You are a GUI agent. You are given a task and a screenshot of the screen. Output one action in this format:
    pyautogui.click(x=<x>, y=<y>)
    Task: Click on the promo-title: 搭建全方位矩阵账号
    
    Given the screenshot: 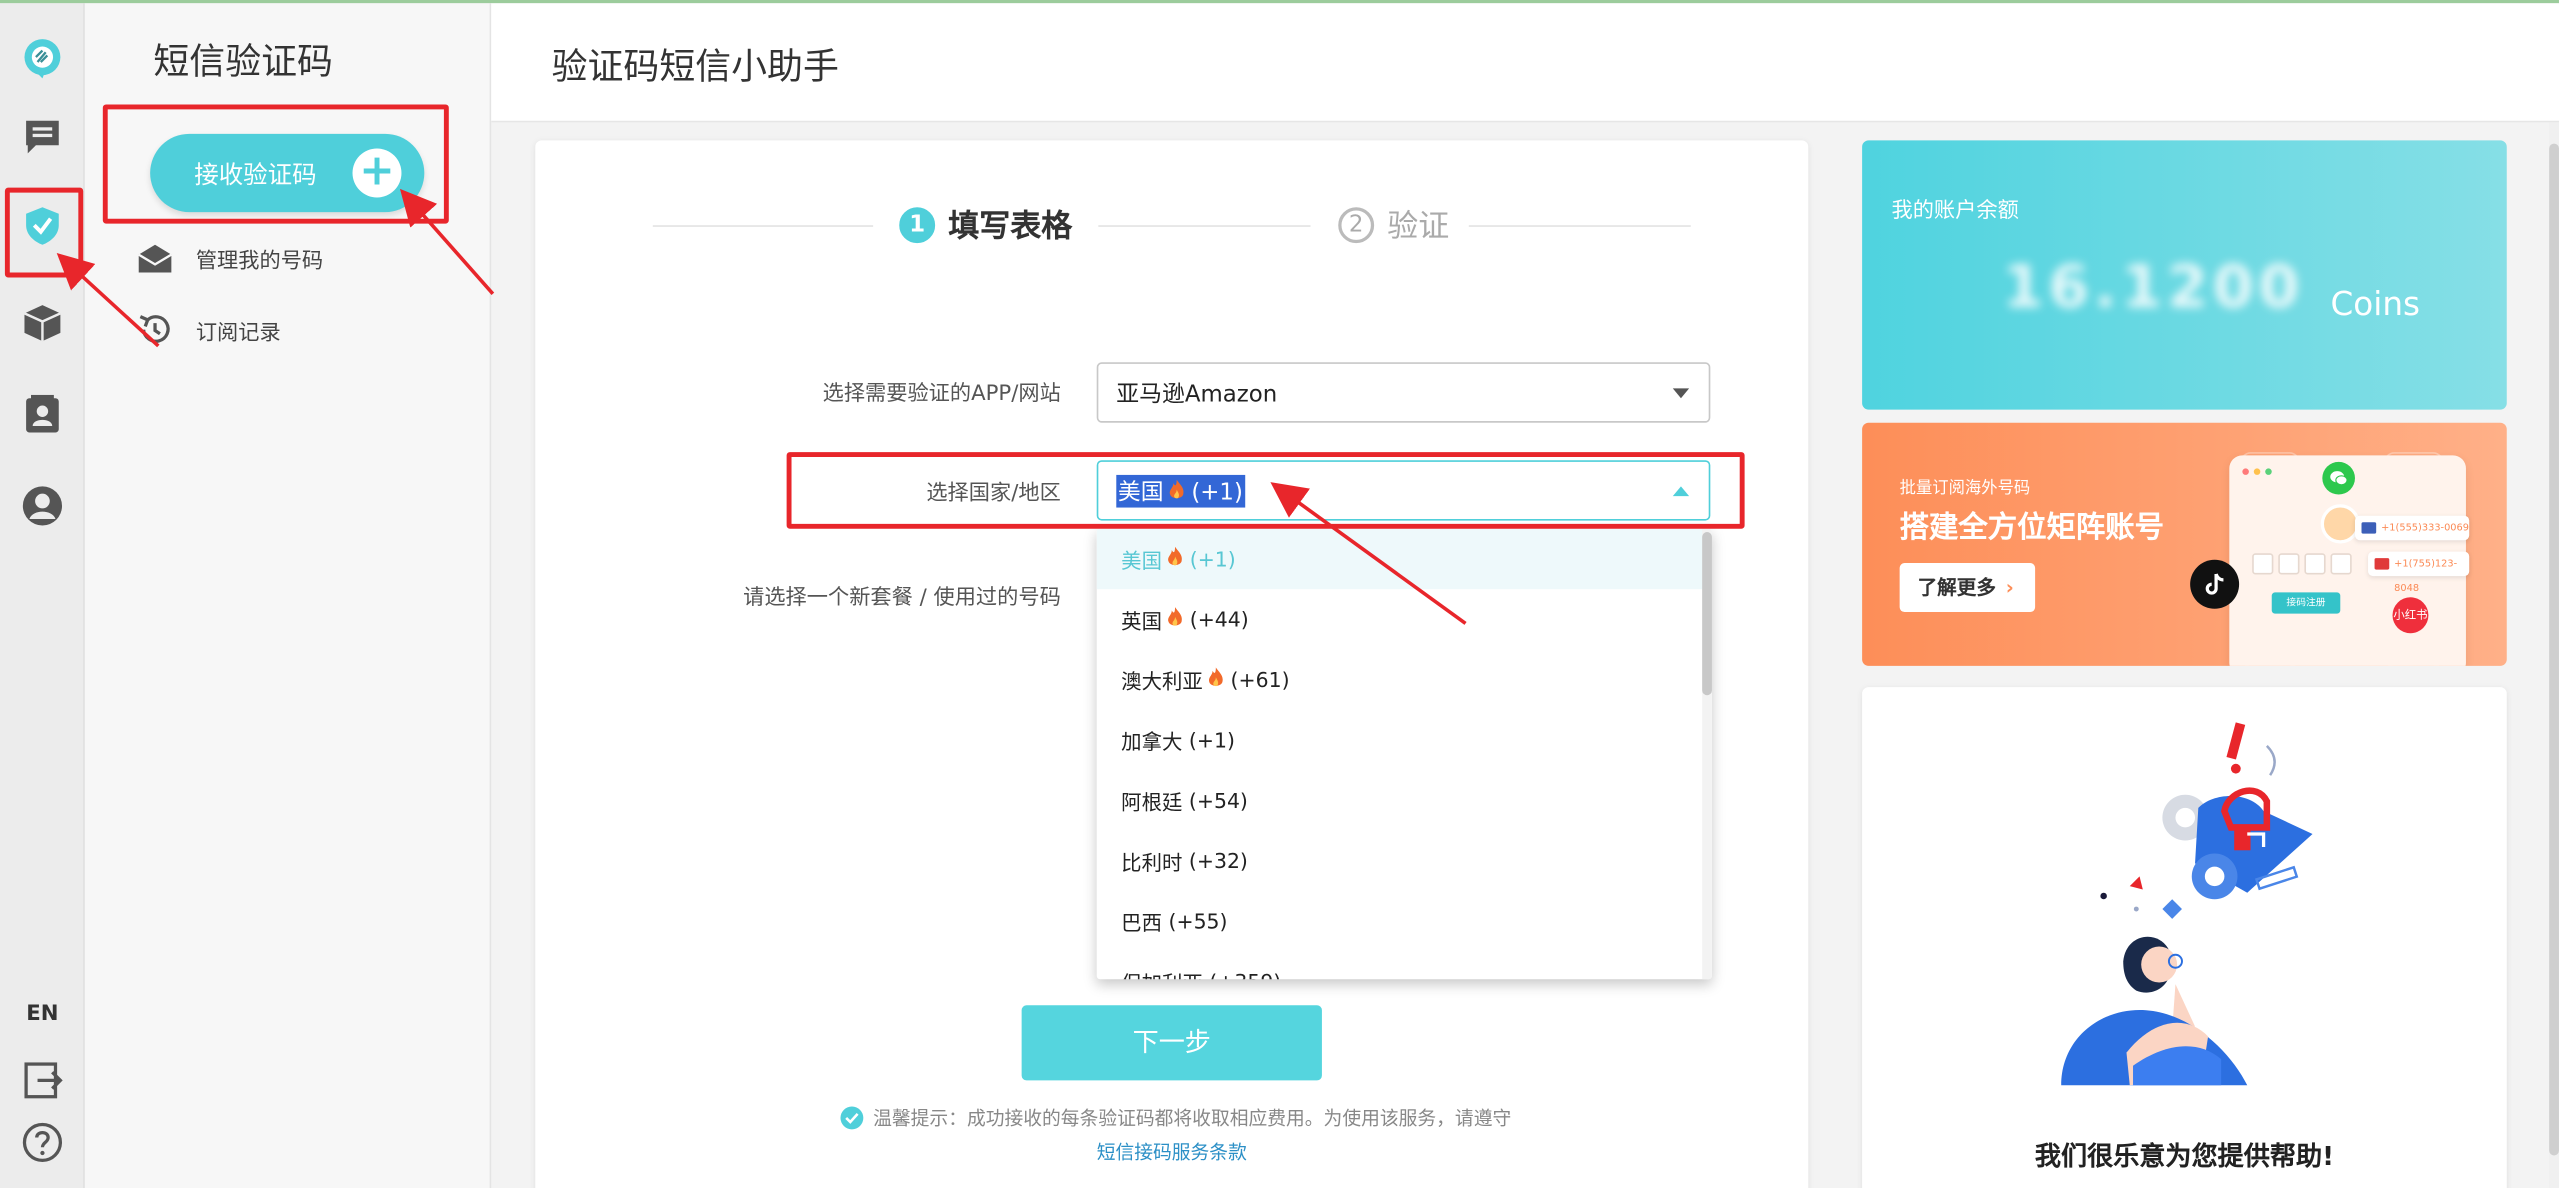 What is the action you would take?
    pyautogui.click(x=2032, y=528)
    